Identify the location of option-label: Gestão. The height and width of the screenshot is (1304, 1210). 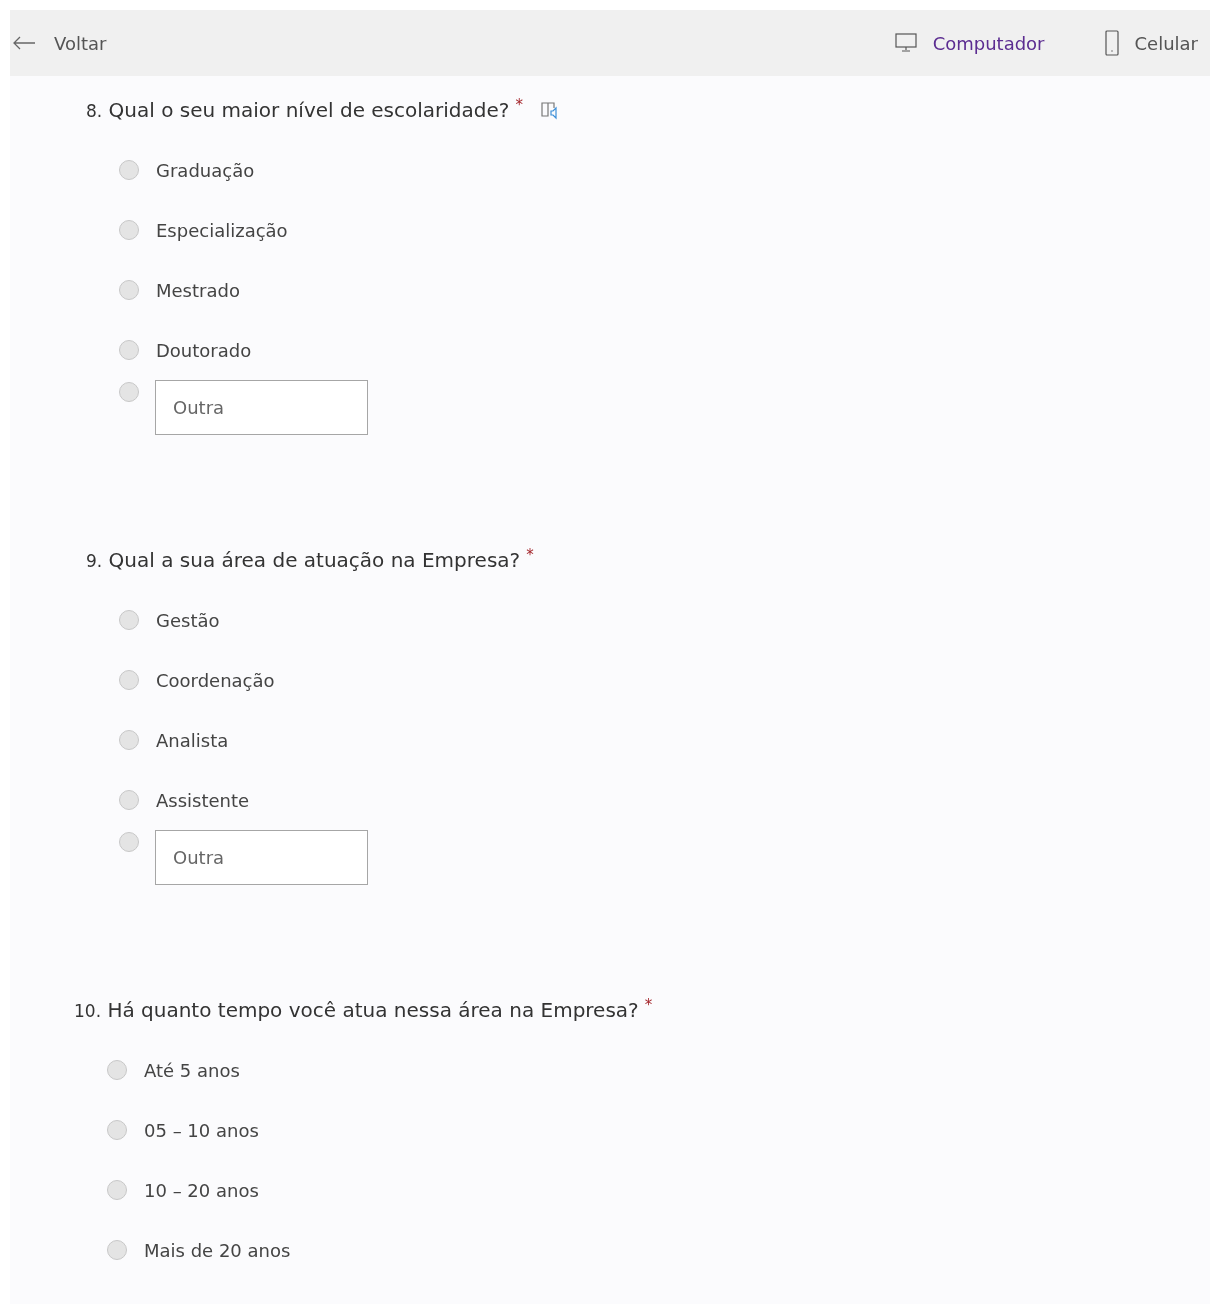
(188, 620).